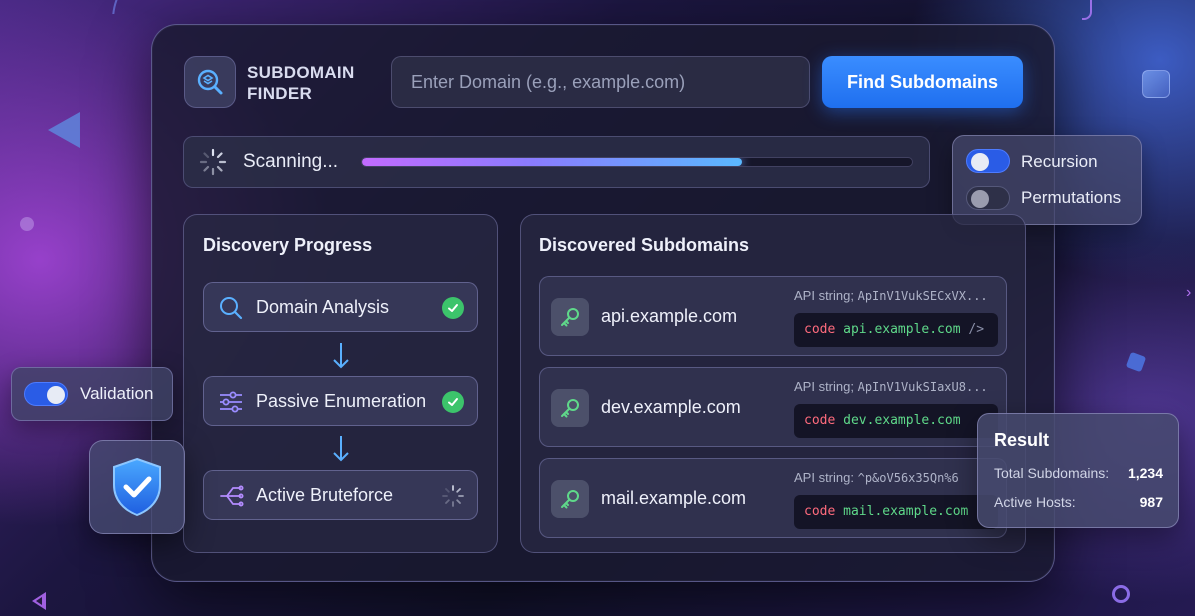 This screenshot has height=616, width=1195. I want to click on scan-progress-bar, so click(637, 162).